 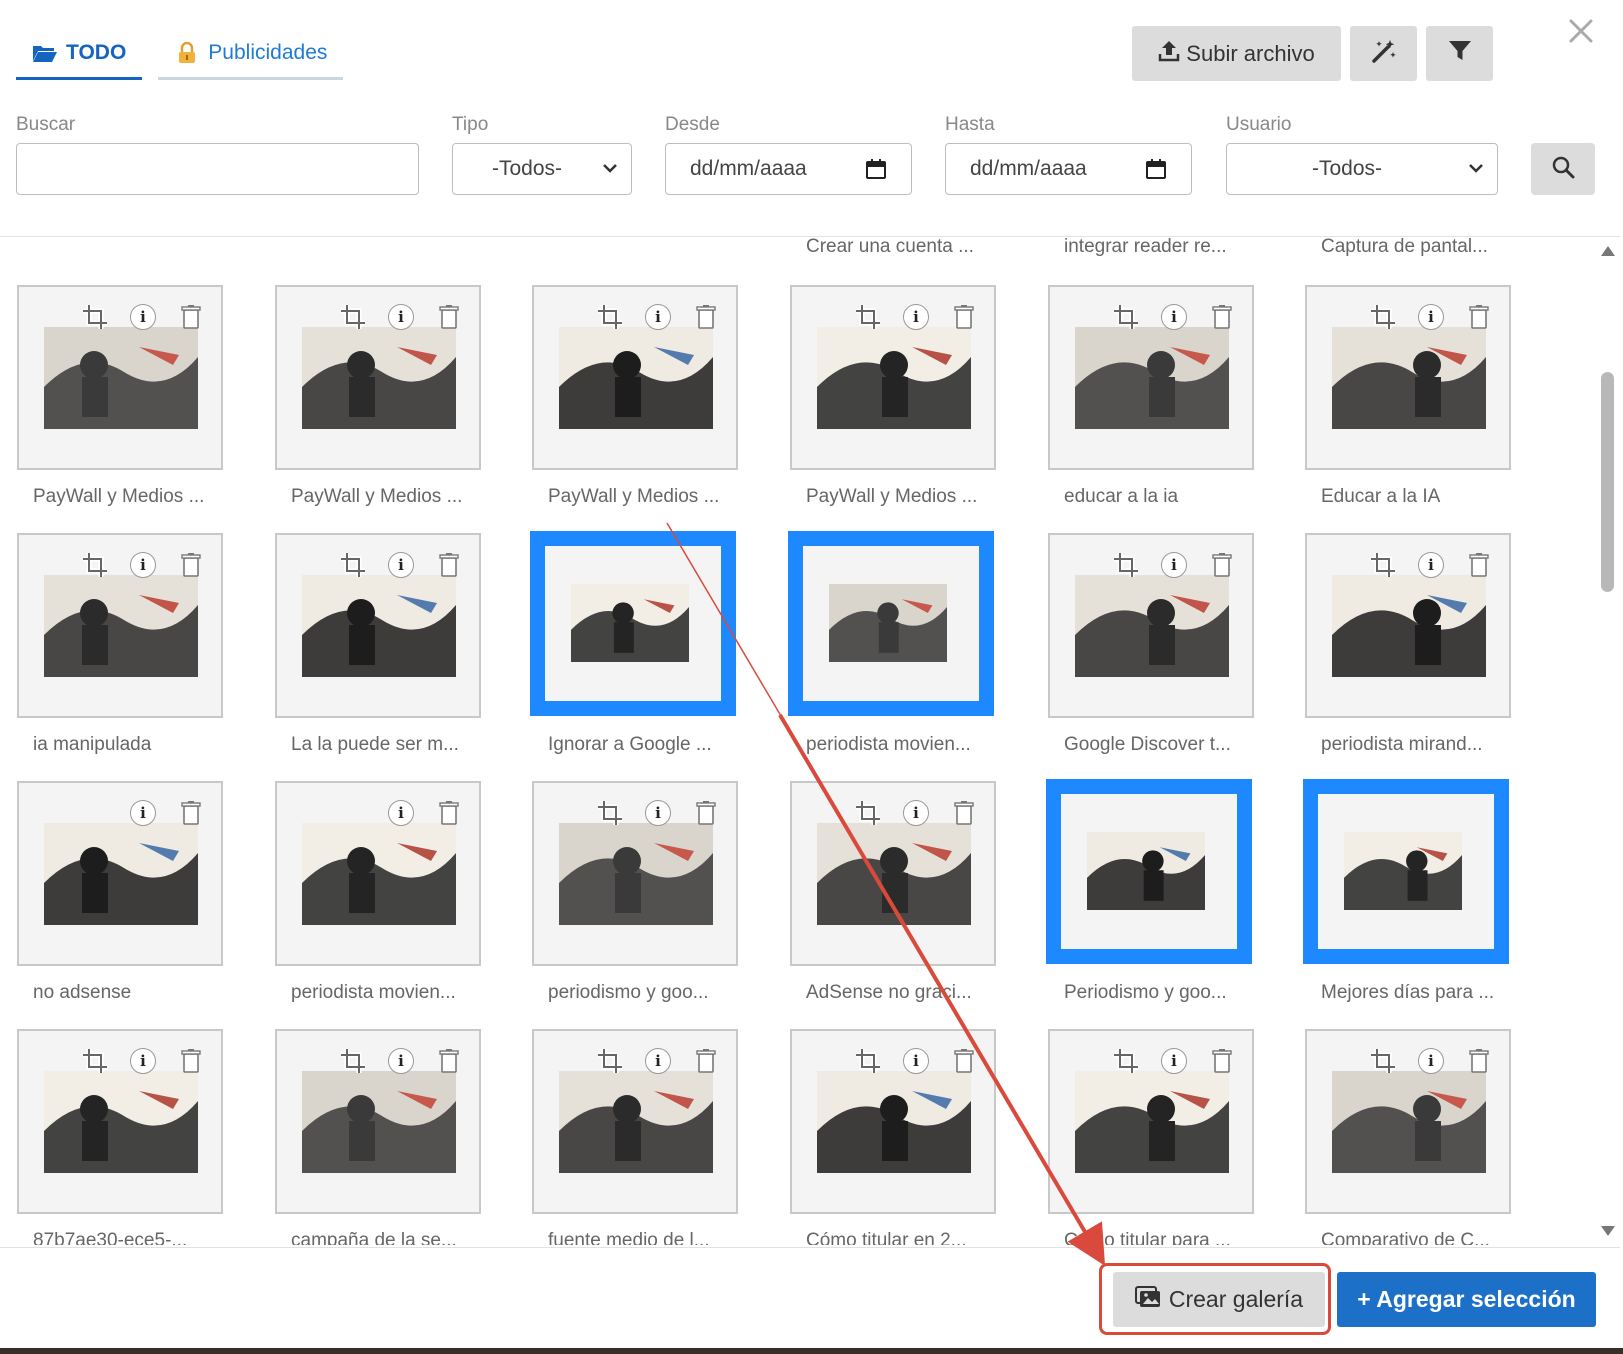 What do you see at coordinates (251, 54) in the screenshot?
I see `tab-publicidades: Publicidades` at bounding box center [251, 54].